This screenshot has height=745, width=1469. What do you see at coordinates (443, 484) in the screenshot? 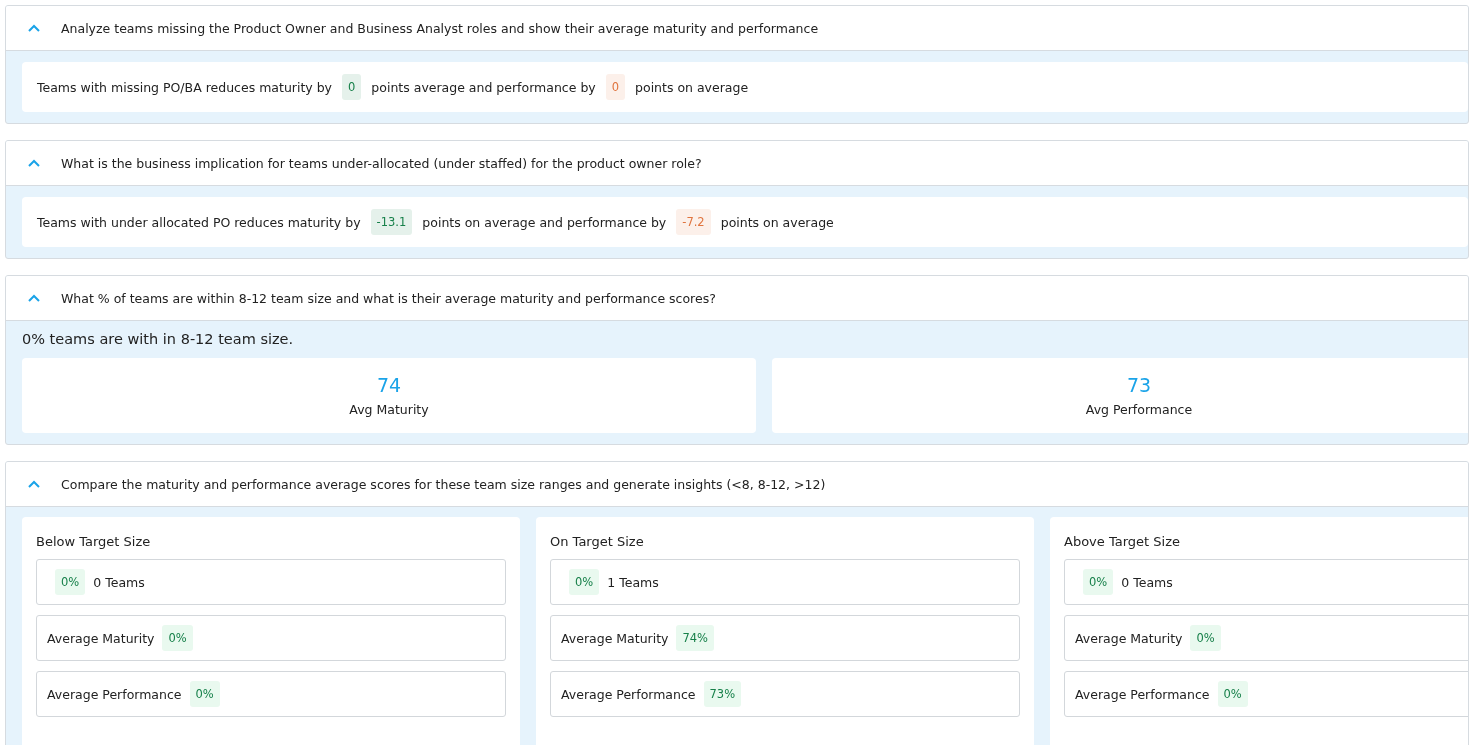
I see `question-title: Compare the maturity and performance average scores for these team size ranges and generate insights (<8, 8-12, >12)` at bounding box center [443, 484].